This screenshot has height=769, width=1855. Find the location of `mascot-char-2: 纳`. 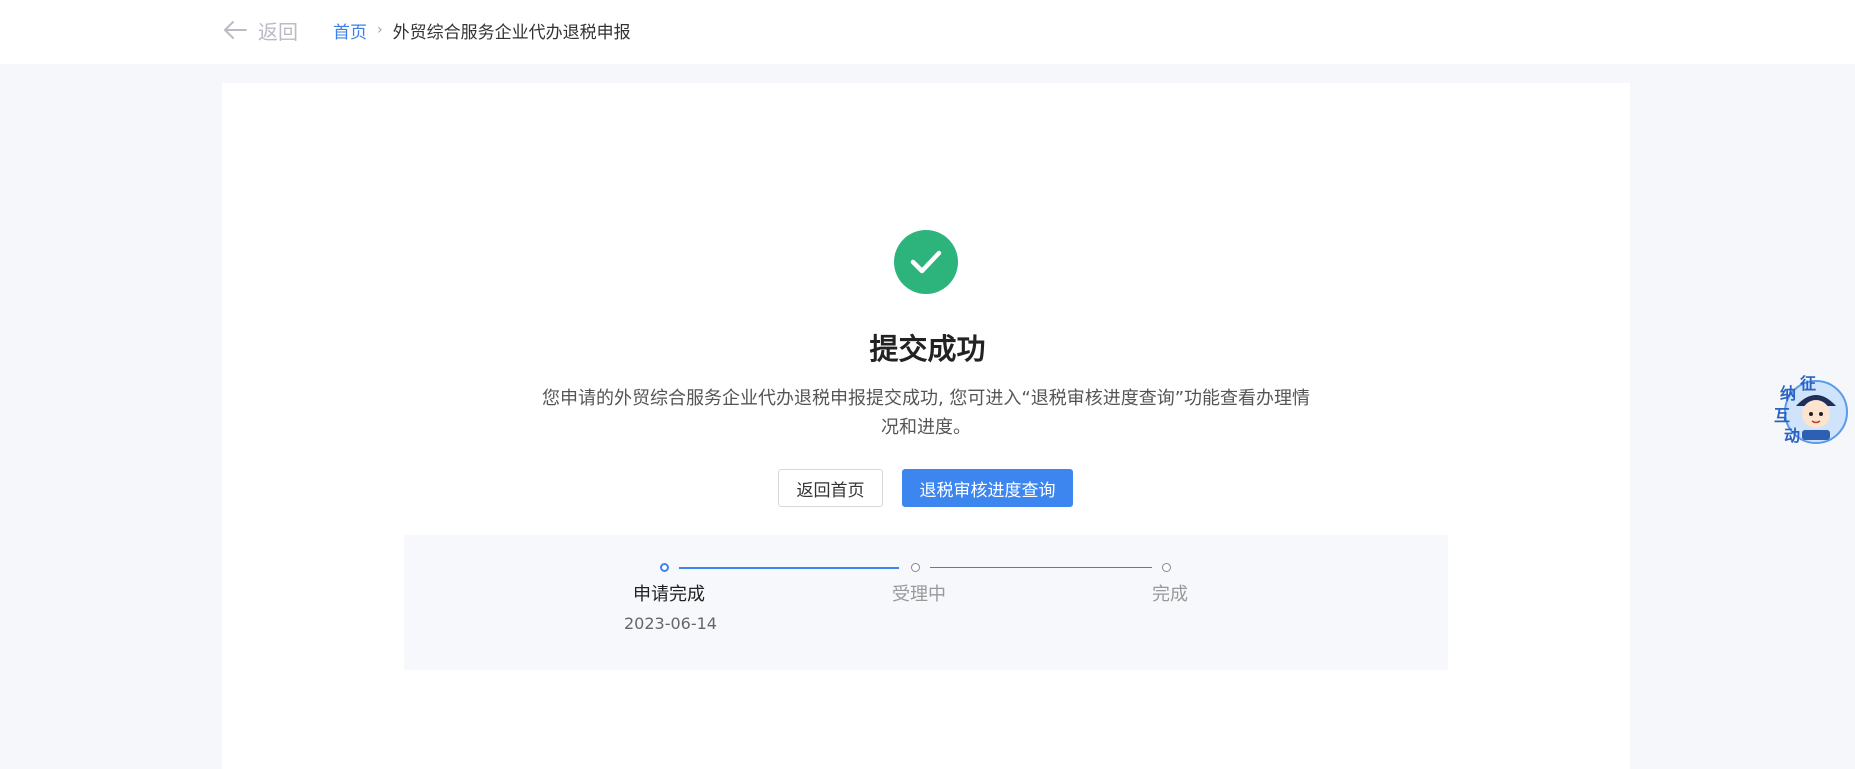

mascot-char-2: 纳 is located at coordinates (1788, 393).